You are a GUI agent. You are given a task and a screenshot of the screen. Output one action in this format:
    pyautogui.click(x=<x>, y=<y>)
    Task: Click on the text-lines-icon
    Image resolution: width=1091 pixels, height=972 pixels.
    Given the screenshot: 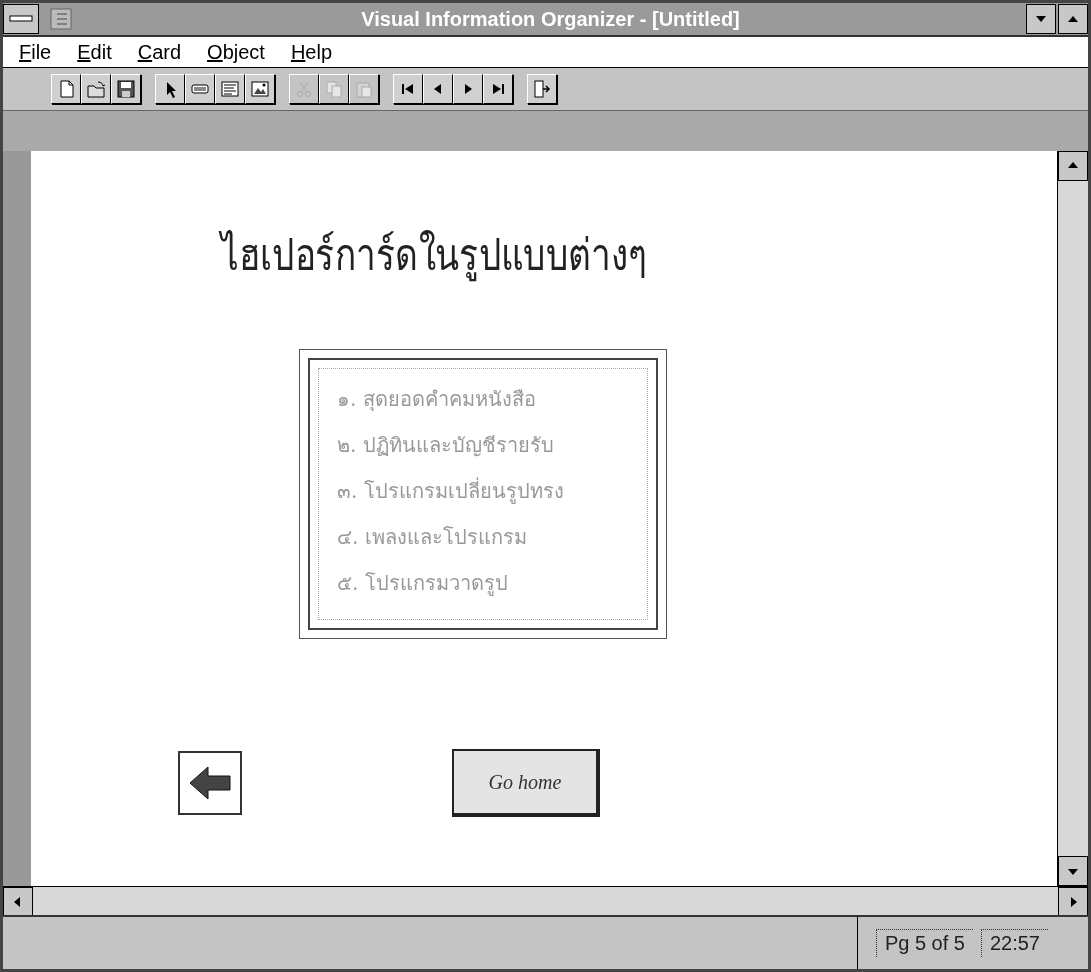 What is the action you would take?
    pyautogui.click(x=230, y=89)
    